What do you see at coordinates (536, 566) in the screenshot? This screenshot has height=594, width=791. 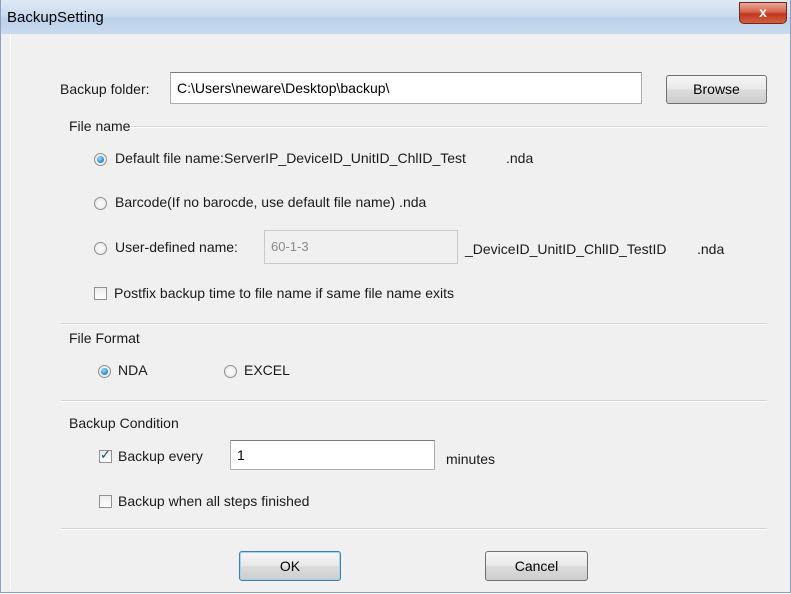 I see `cancel-button: Cancel` at bounding box center [536, 566].